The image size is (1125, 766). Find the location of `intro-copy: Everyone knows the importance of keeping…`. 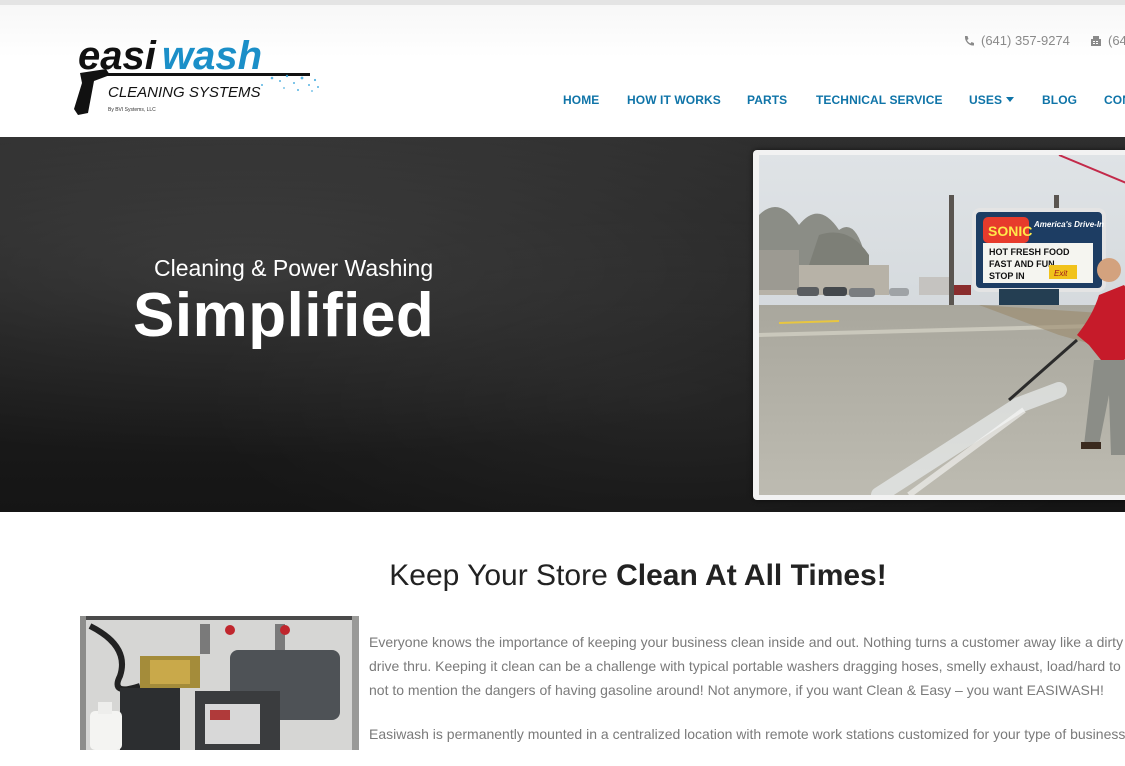

intro-copy: Everyone knows the importance of keeping… is located at coordinates (747, 698).